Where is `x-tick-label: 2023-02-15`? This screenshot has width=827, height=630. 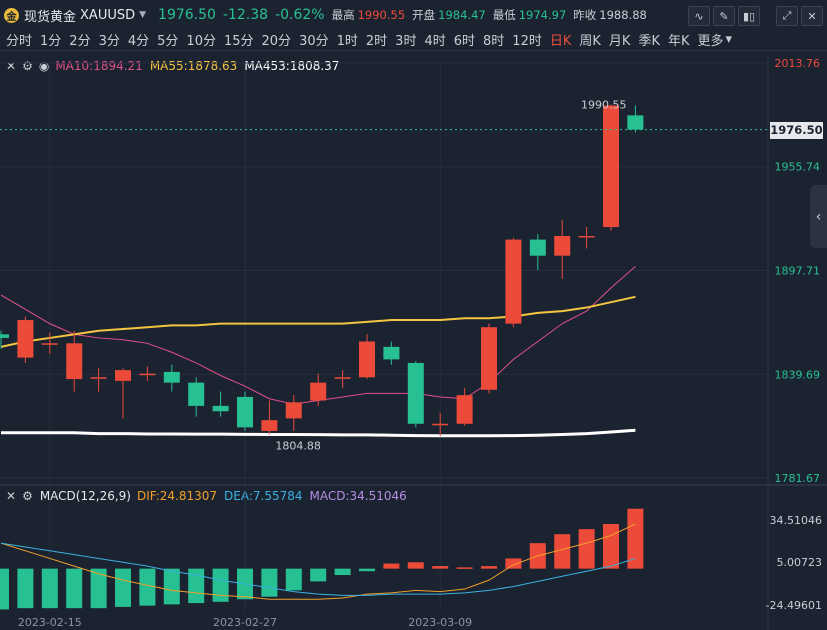 x-tick-label: 2023-02-15 is located at coordinates (50, 622).